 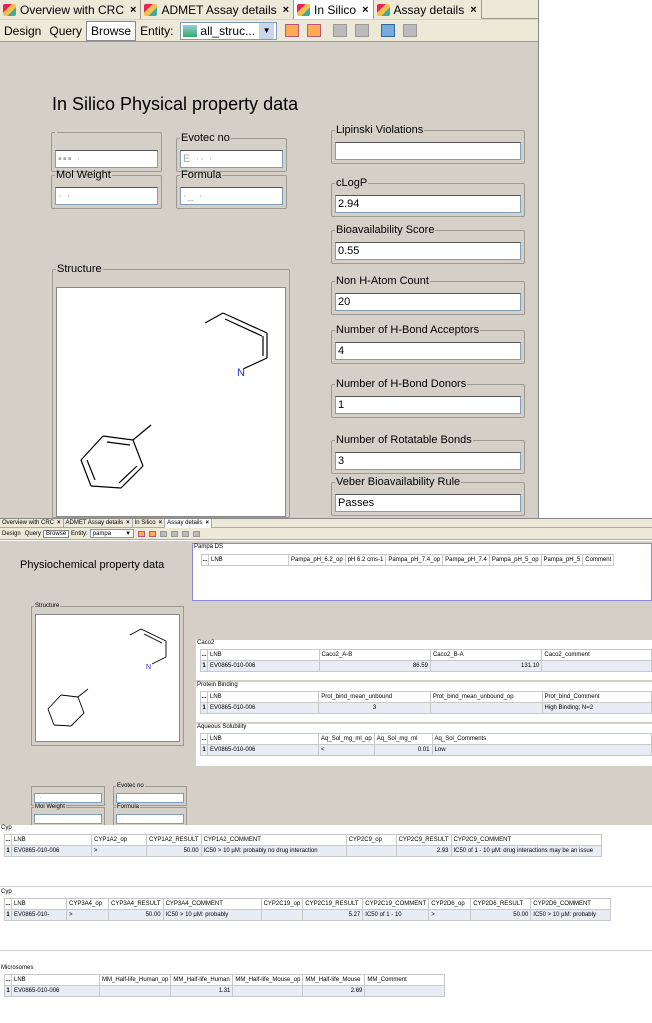 What do you see at coordinates (501, 904) in the screenshot?
I see `col-cyp2d6-result: CYP2D6_RESULT` at bounding box center [501, 904].